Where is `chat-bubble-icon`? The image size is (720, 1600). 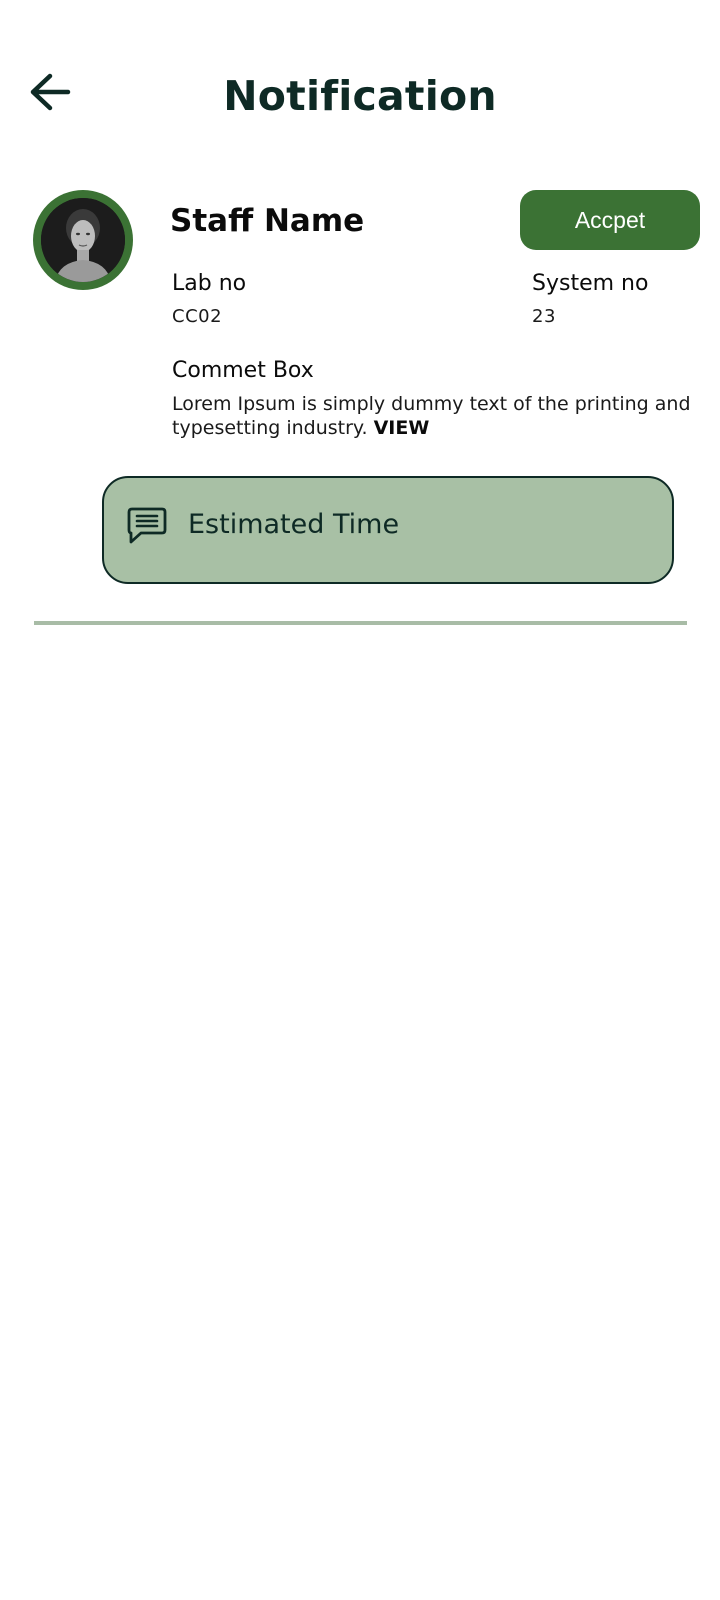
chat-bubble-icon is located at coordinates (147, 525).